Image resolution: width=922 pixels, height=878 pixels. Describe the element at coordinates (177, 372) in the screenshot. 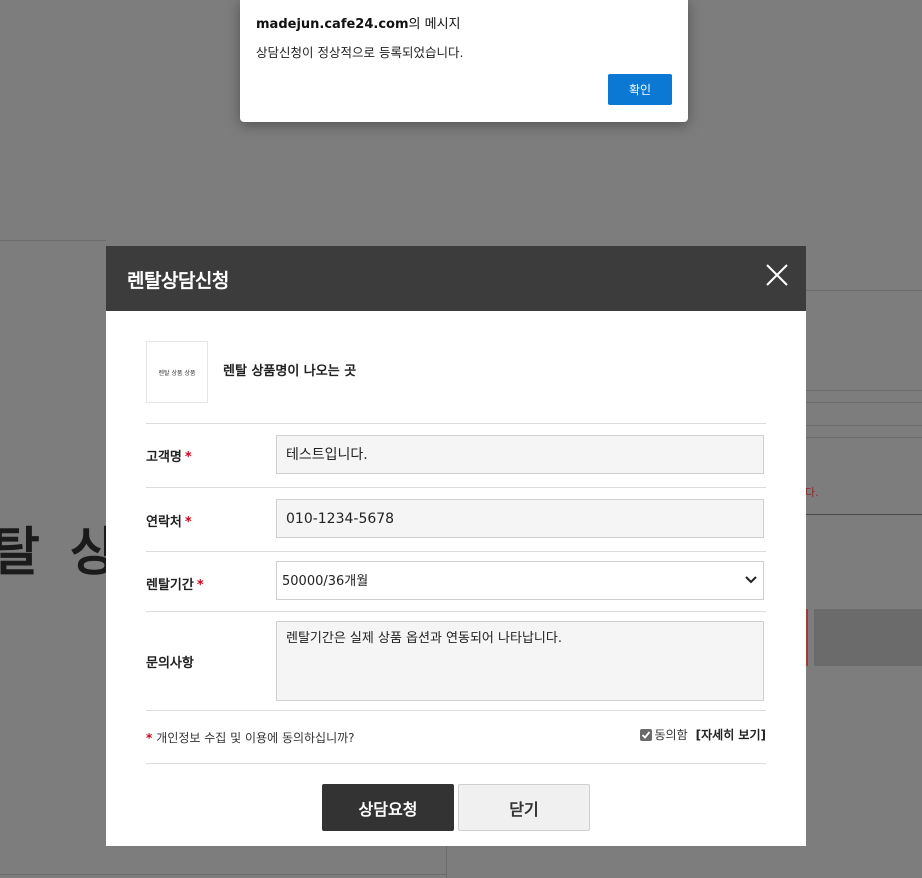

I see `product-thumbnail: 렌탈 상품 상품` at that location.